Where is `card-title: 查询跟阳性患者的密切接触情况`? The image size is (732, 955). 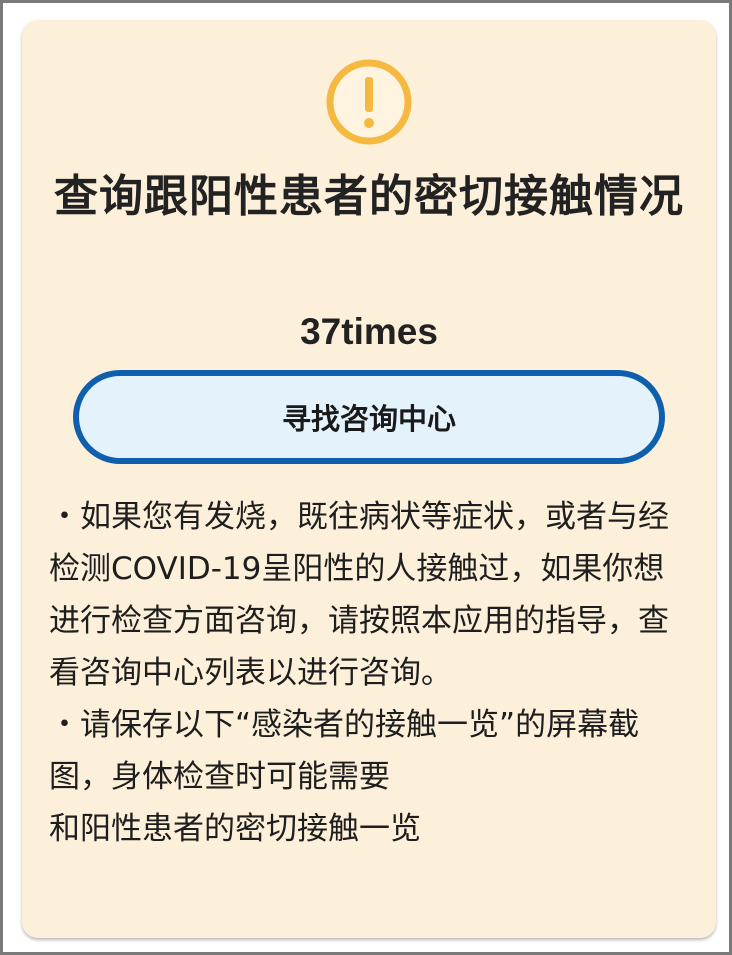
card-title: 查询跟阳性患者的密切接触情况 is located at coordinates (369, 196).